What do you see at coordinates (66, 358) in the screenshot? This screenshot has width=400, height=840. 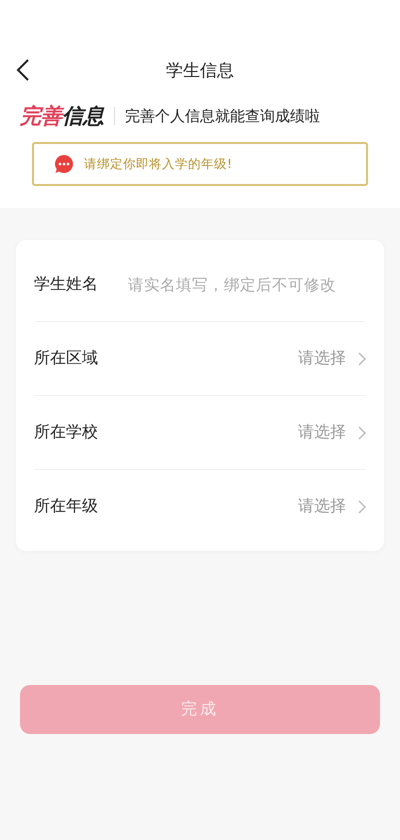 I see `field-label: 所在区域` at bounding box center [66, 358].